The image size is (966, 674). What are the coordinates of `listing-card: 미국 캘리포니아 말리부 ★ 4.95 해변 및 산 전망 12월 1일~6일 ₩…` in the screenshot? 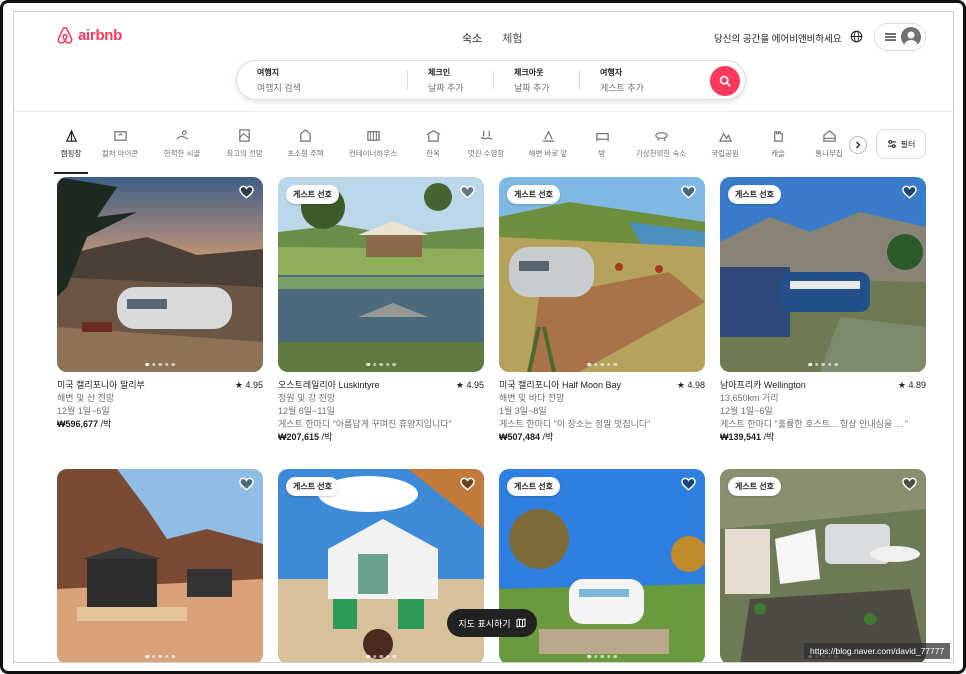 It's located at (160, 304).